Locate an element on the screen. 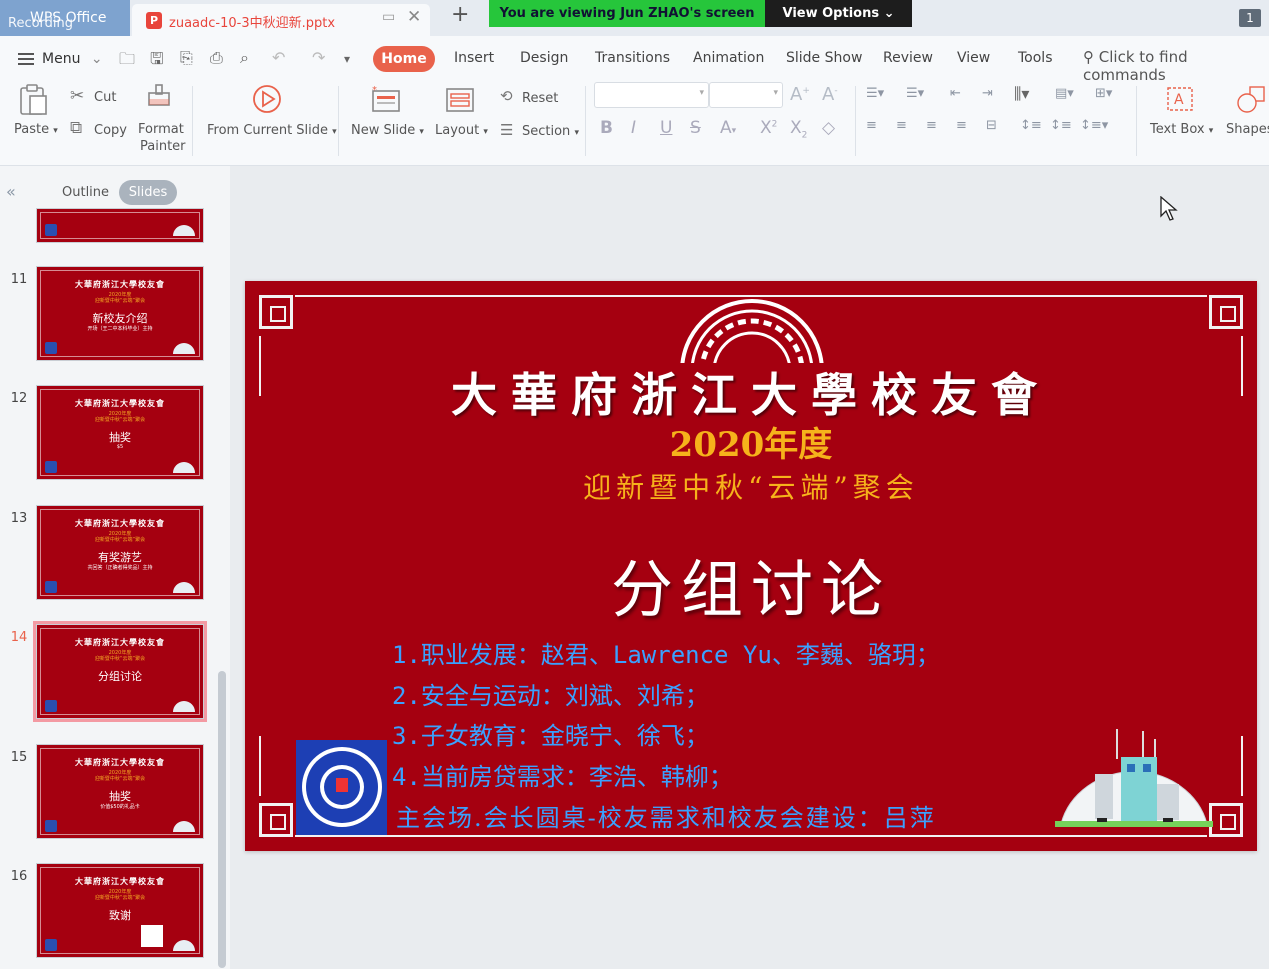 The image size is (1269, 969). increase-indent-icon: ⇥ is located at coordinates (987, 93).